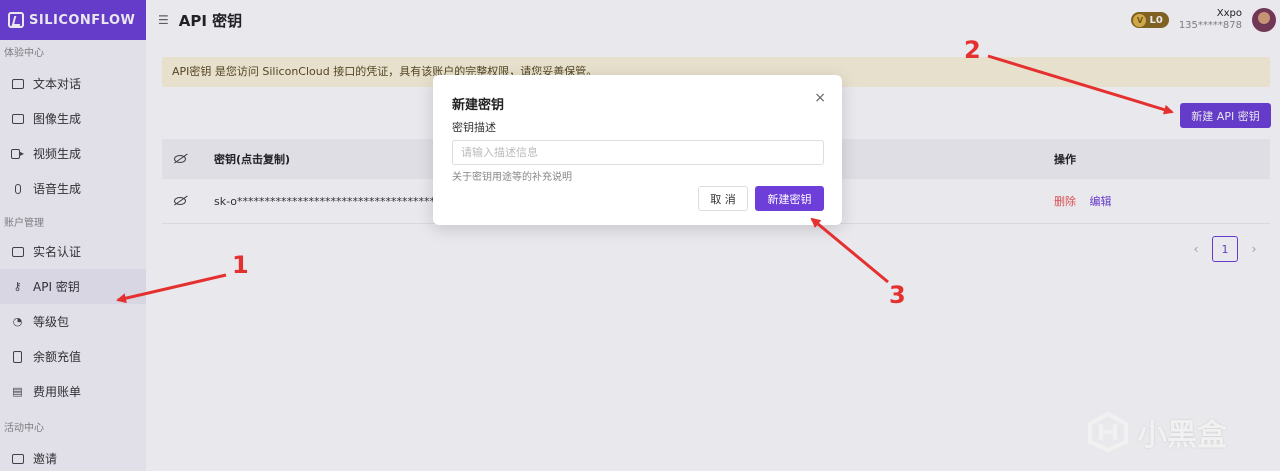  Describe the element at coordinates (478, 105) in the screenshot. I see `modal-title: 新建密钥` at that location.